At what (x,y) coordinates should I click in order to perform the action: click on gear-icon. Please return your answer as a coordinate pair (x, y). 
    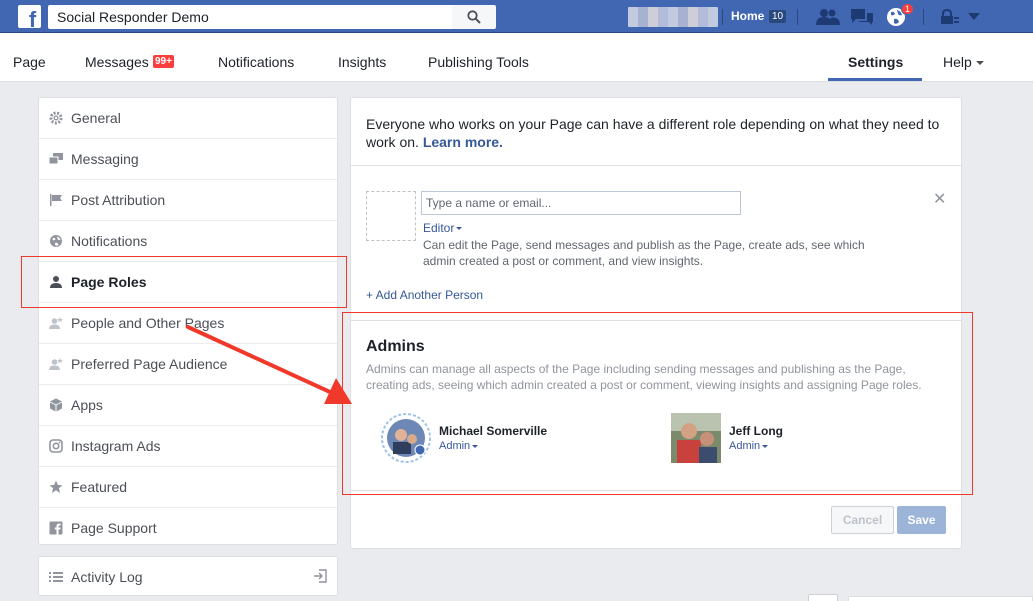
    Looking at the image, I should click on (56, 118).